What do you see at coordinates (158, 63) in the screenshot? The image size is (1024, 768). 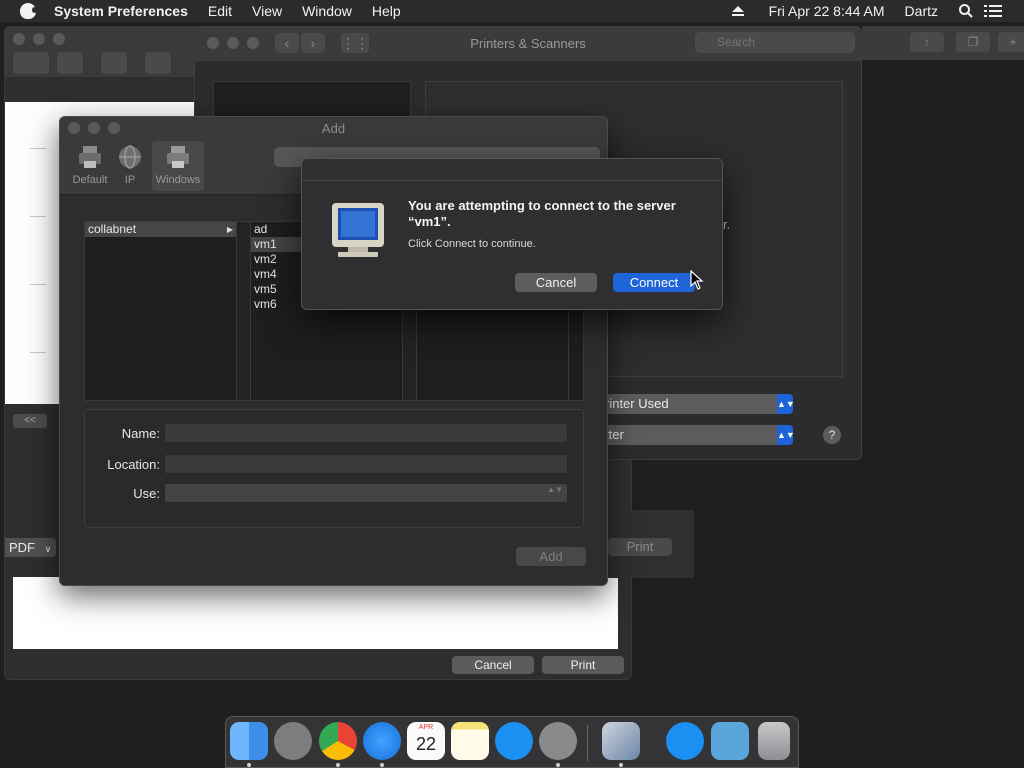 I see `share-button` at bounding box center [158, 63].